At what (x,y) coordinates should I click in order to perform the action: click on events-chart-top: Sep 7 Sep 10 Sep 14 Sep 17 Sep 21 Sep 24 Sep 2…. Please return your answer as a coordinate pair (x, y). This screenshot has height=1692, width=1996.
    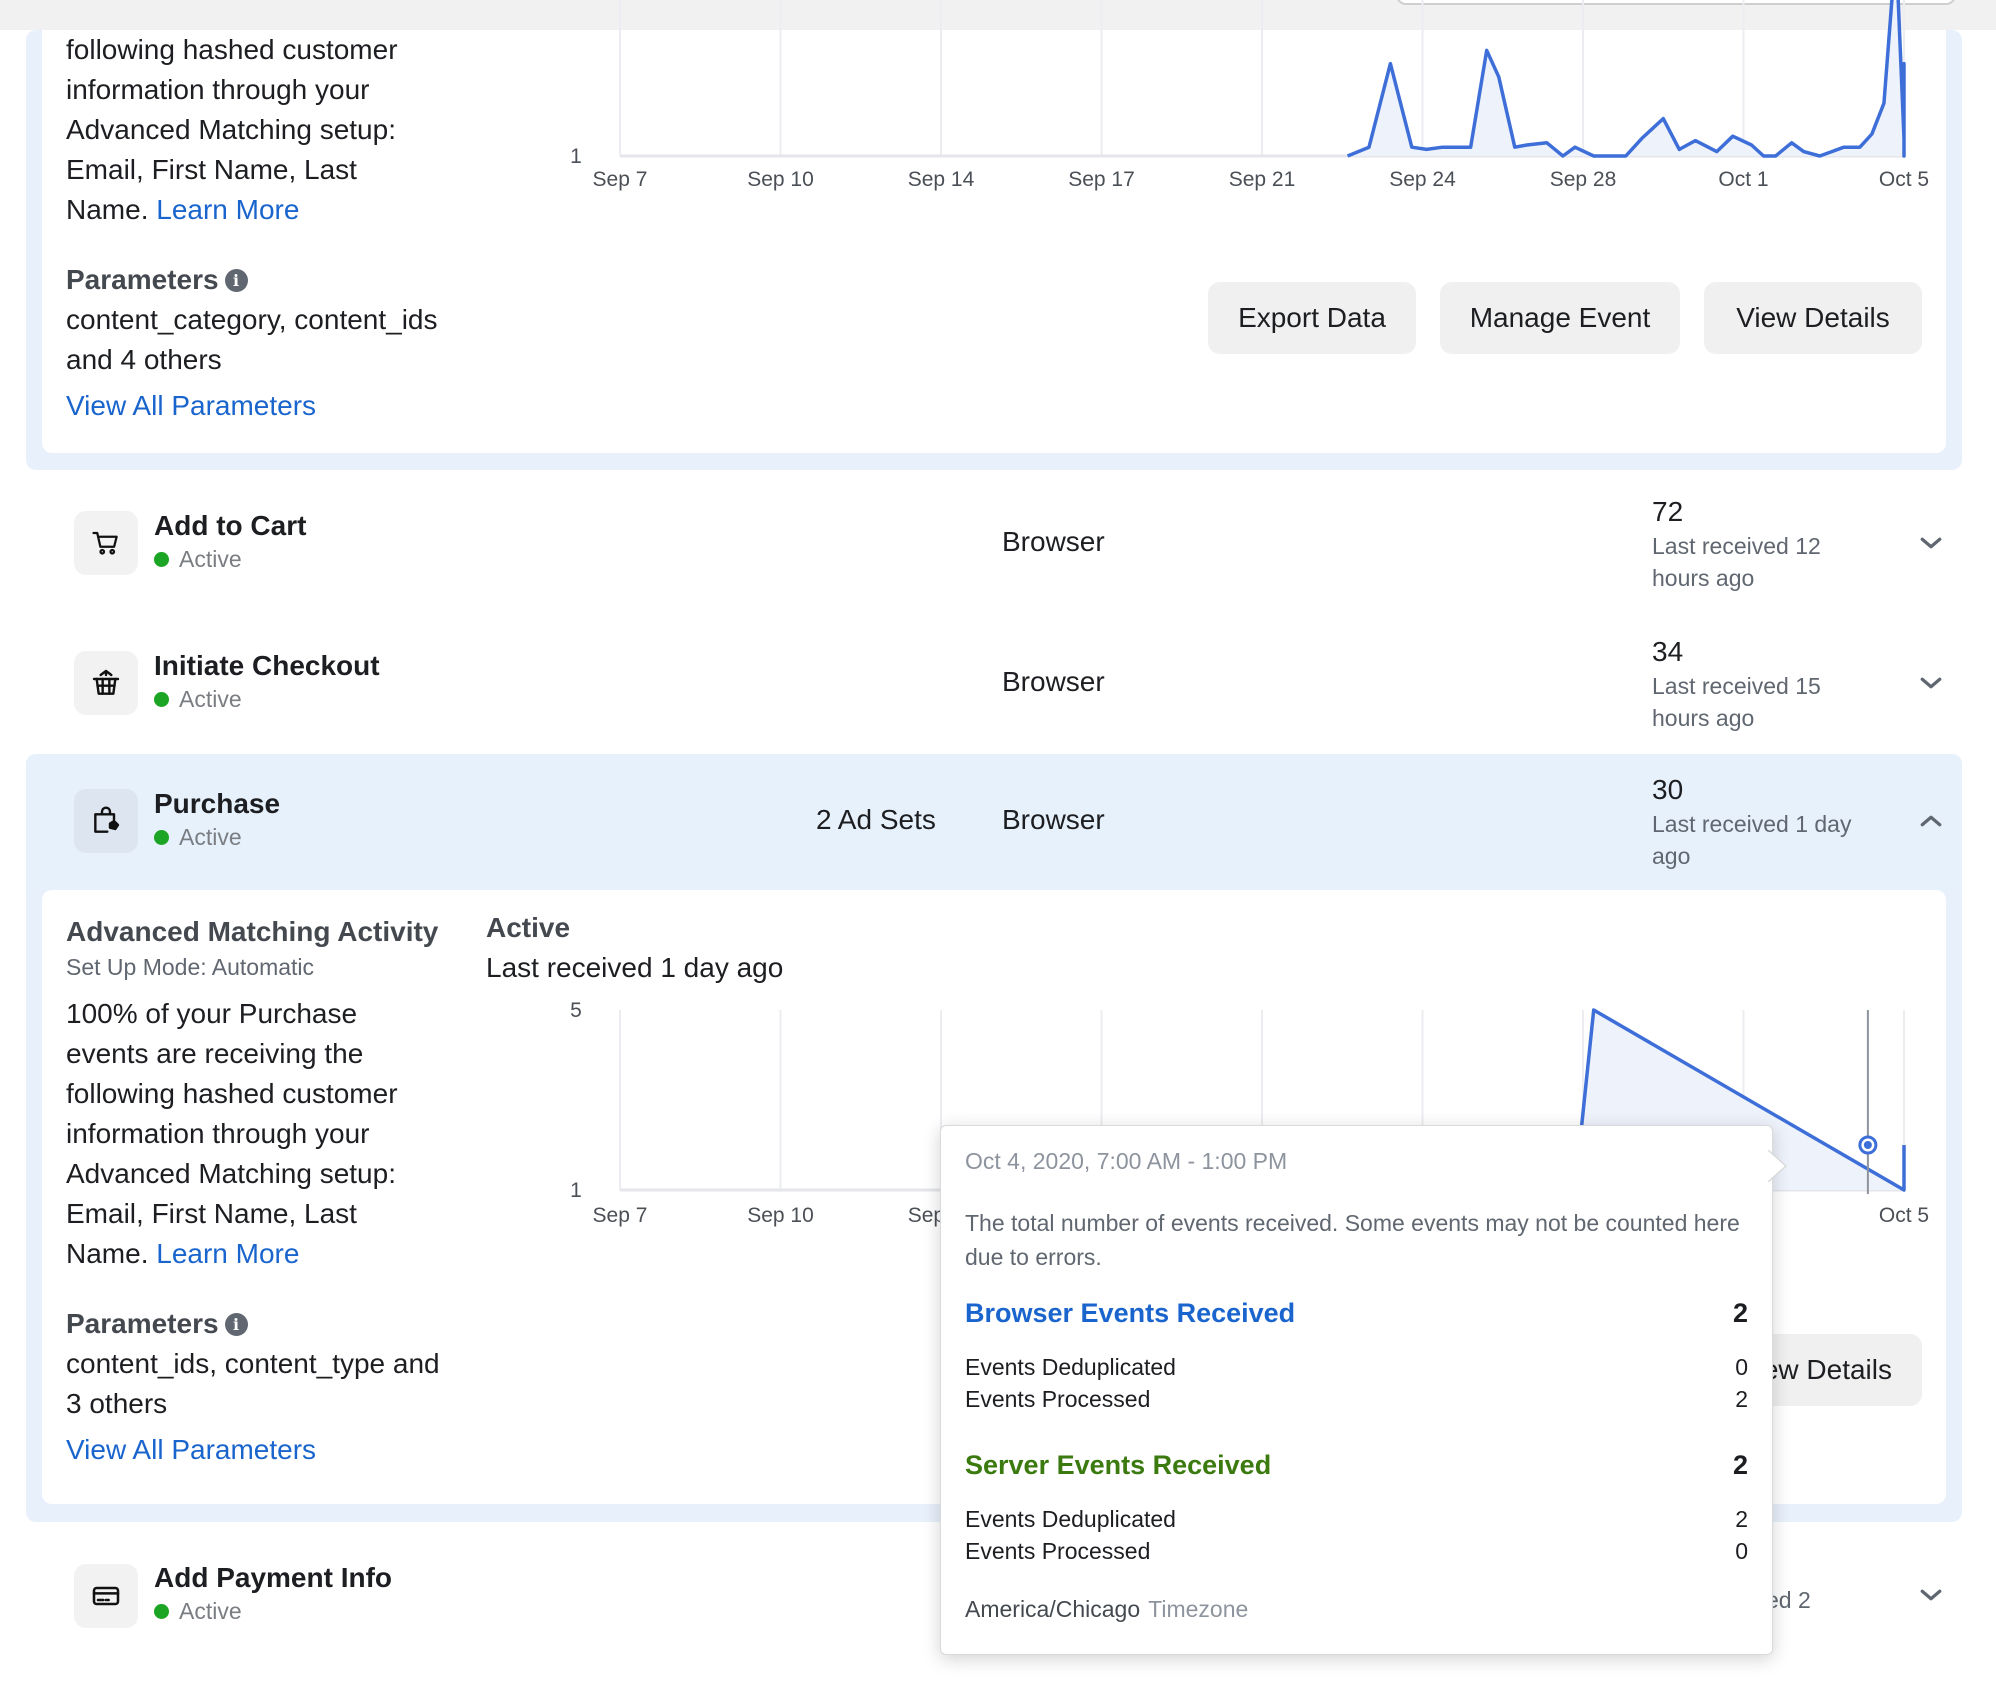
    Looking at the image, I should click on (1247, 105).